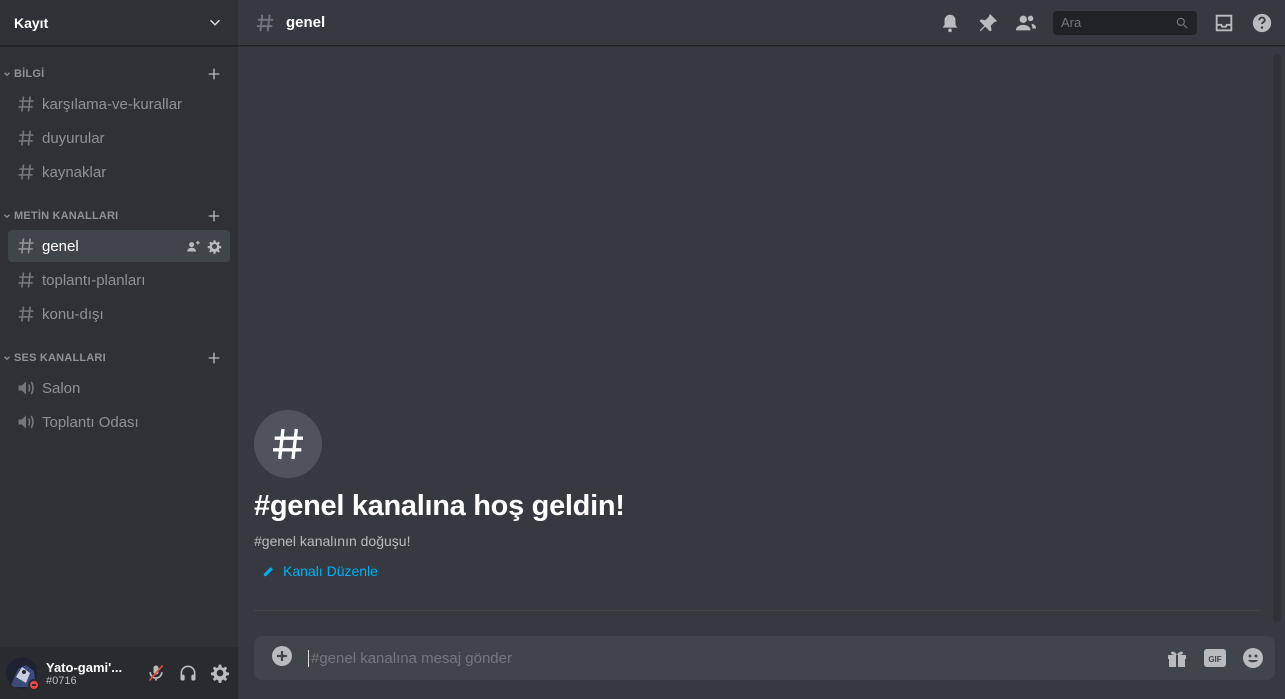  What do you see at coordinates (73, 138) in the screenshot?
I see `channel-name: duyurular` at bounding box center [73, 138].